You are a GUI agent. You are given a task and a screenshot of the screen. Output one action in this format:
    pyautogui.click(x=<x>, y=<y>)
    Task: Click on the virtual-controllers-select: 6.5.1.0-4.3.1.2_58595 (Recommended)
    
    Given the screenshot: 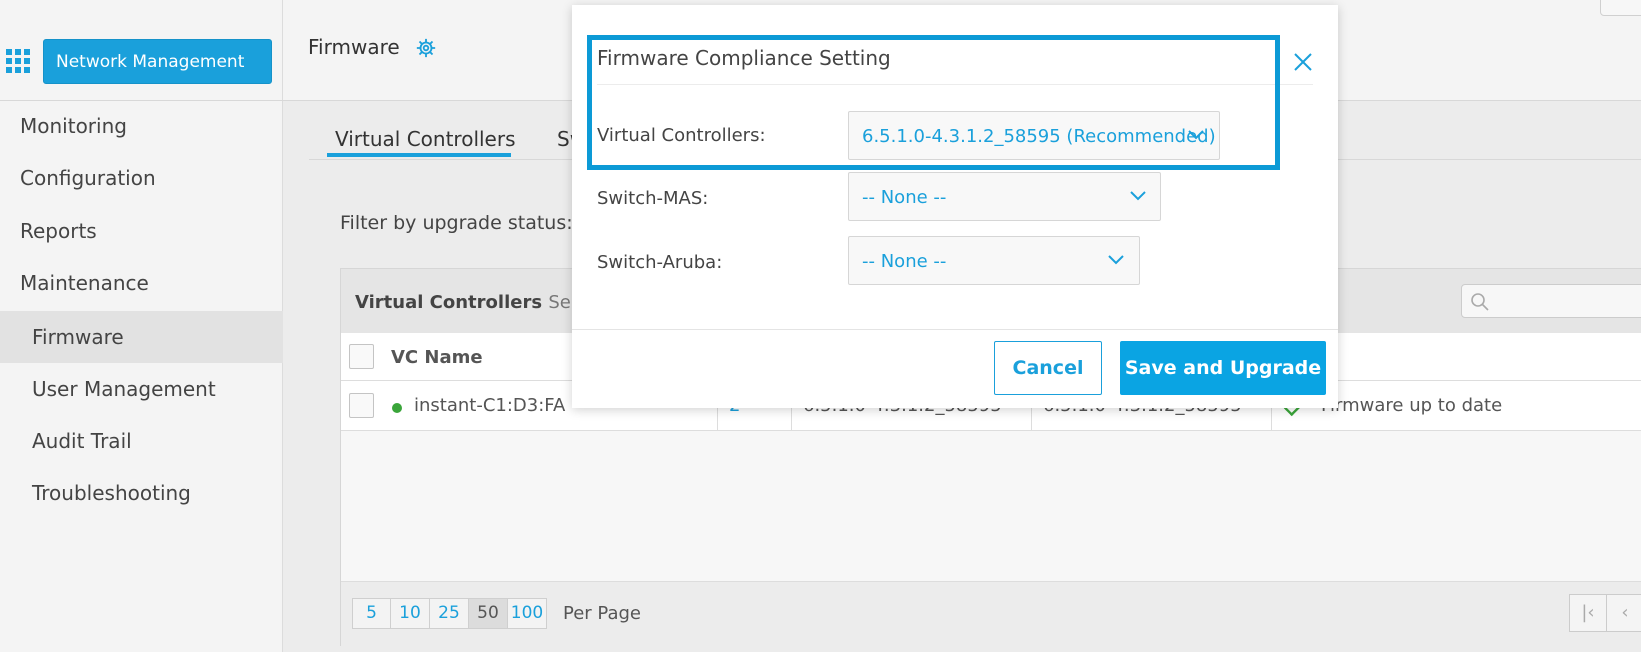 What is the action you would take?
    pyautogui.click(x=1034, y=135)
    